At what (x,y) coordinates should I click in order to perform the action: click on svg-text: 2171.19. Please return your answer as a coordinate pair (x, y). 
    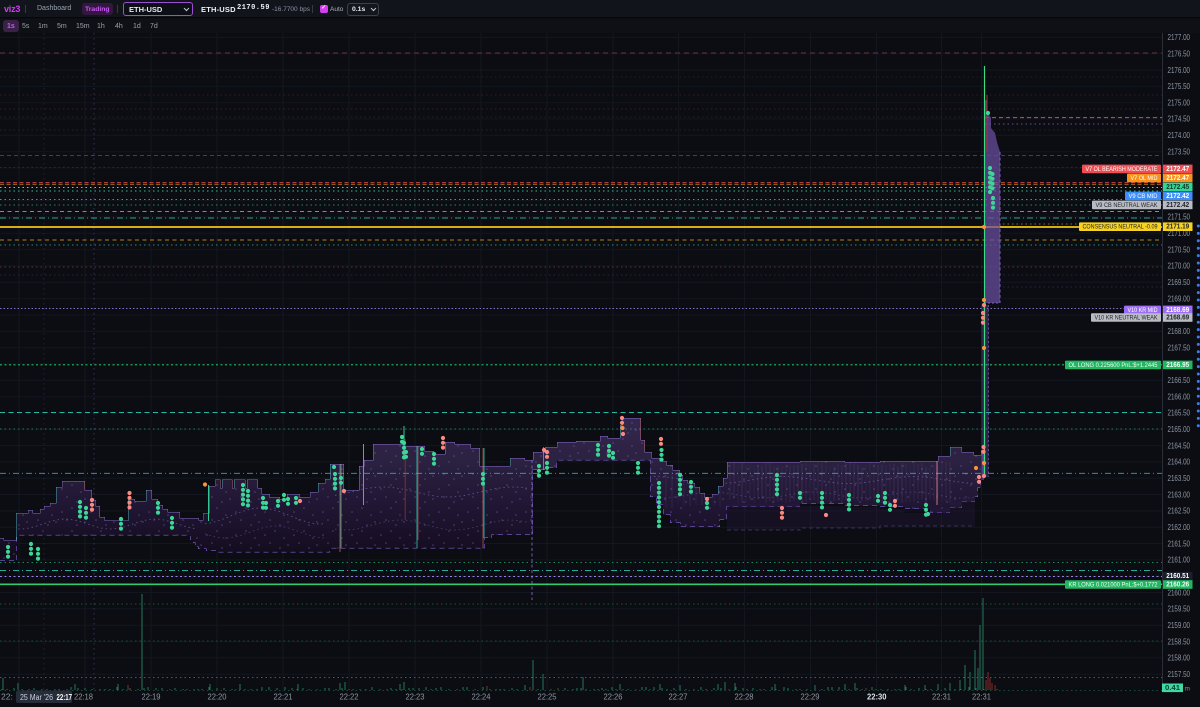
    Looking at the image, I should click on (1177, 227).